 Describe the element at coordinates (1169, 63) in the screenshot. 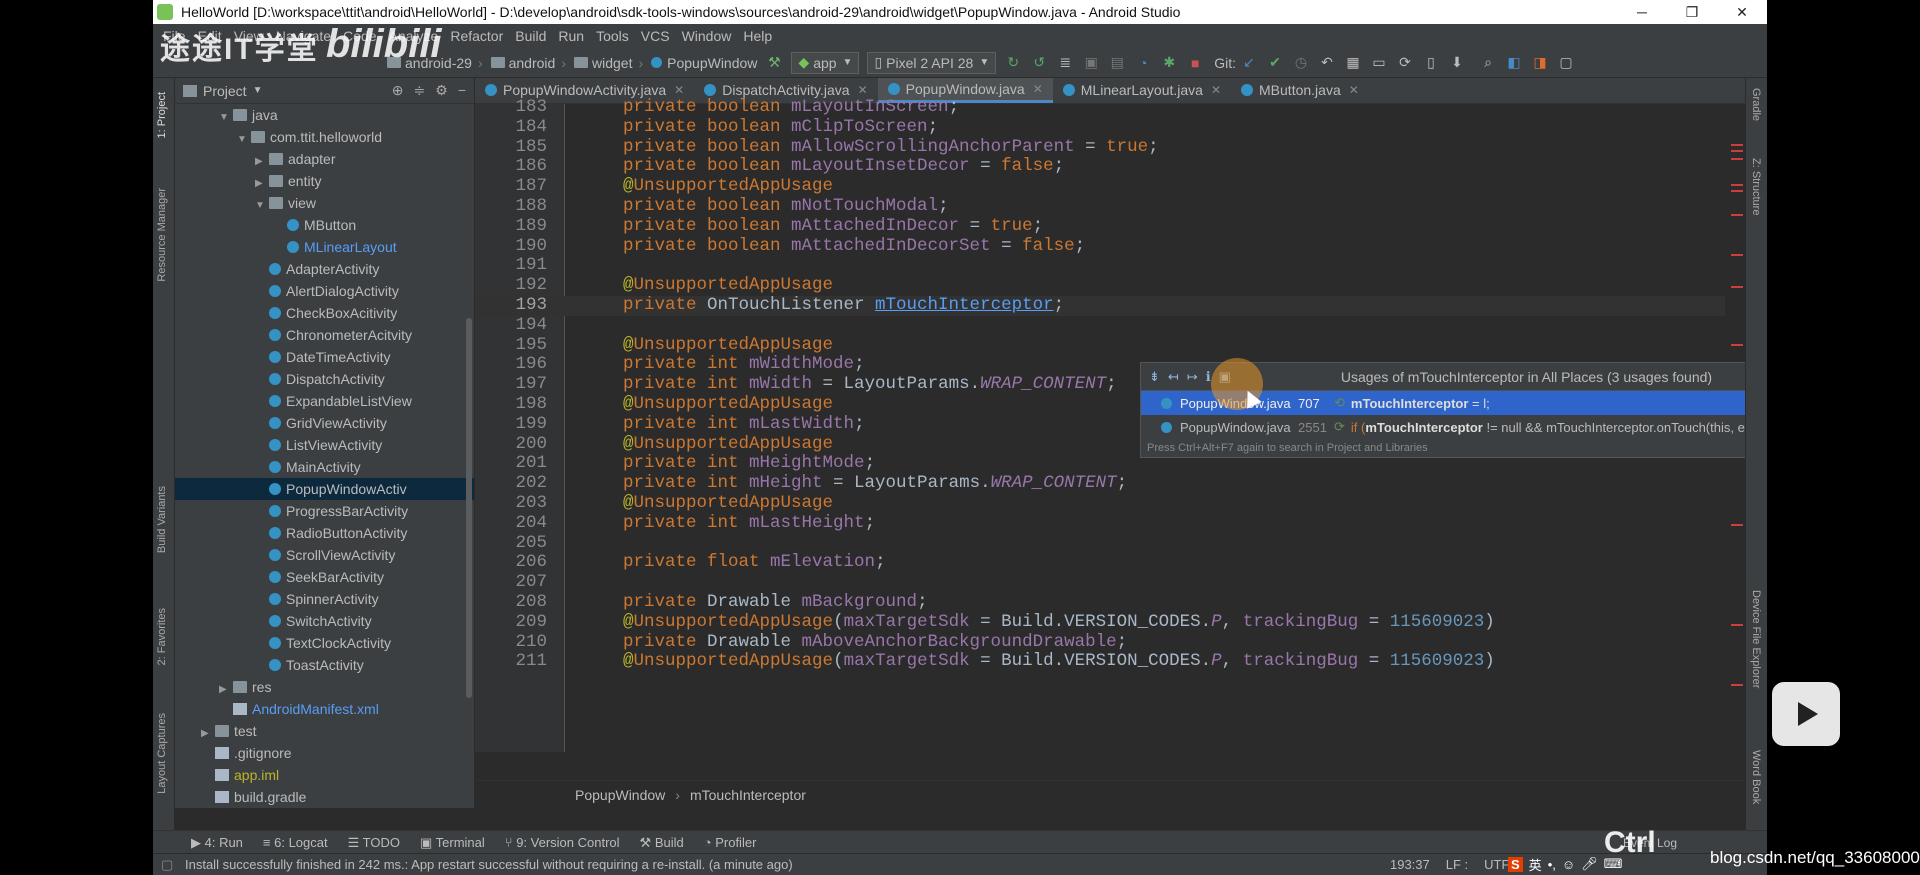

I see `attach-debugger-icon: ✱` at that location.